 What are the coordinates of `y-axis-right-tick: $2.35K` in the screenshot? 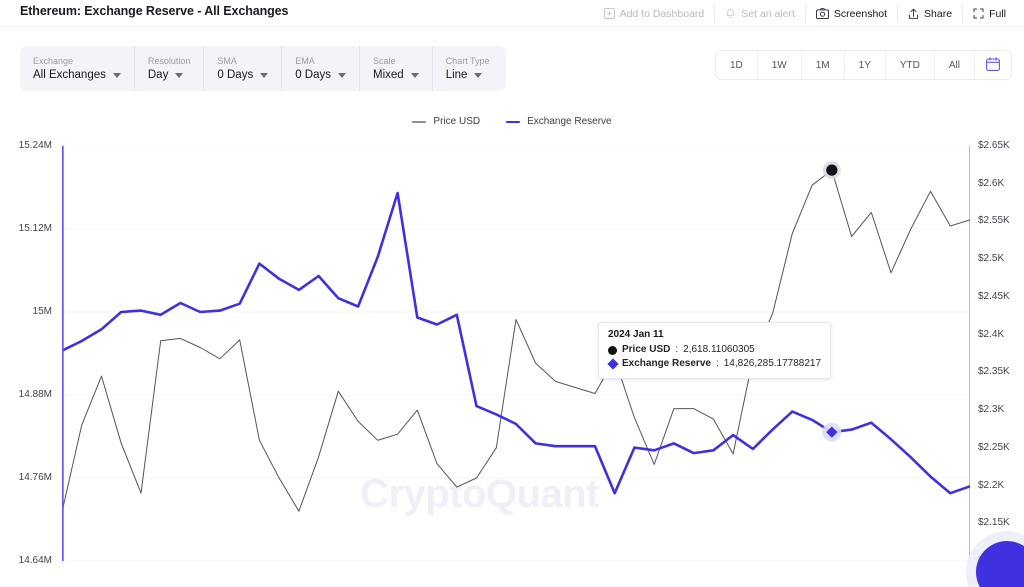 It's located at (994, 372).